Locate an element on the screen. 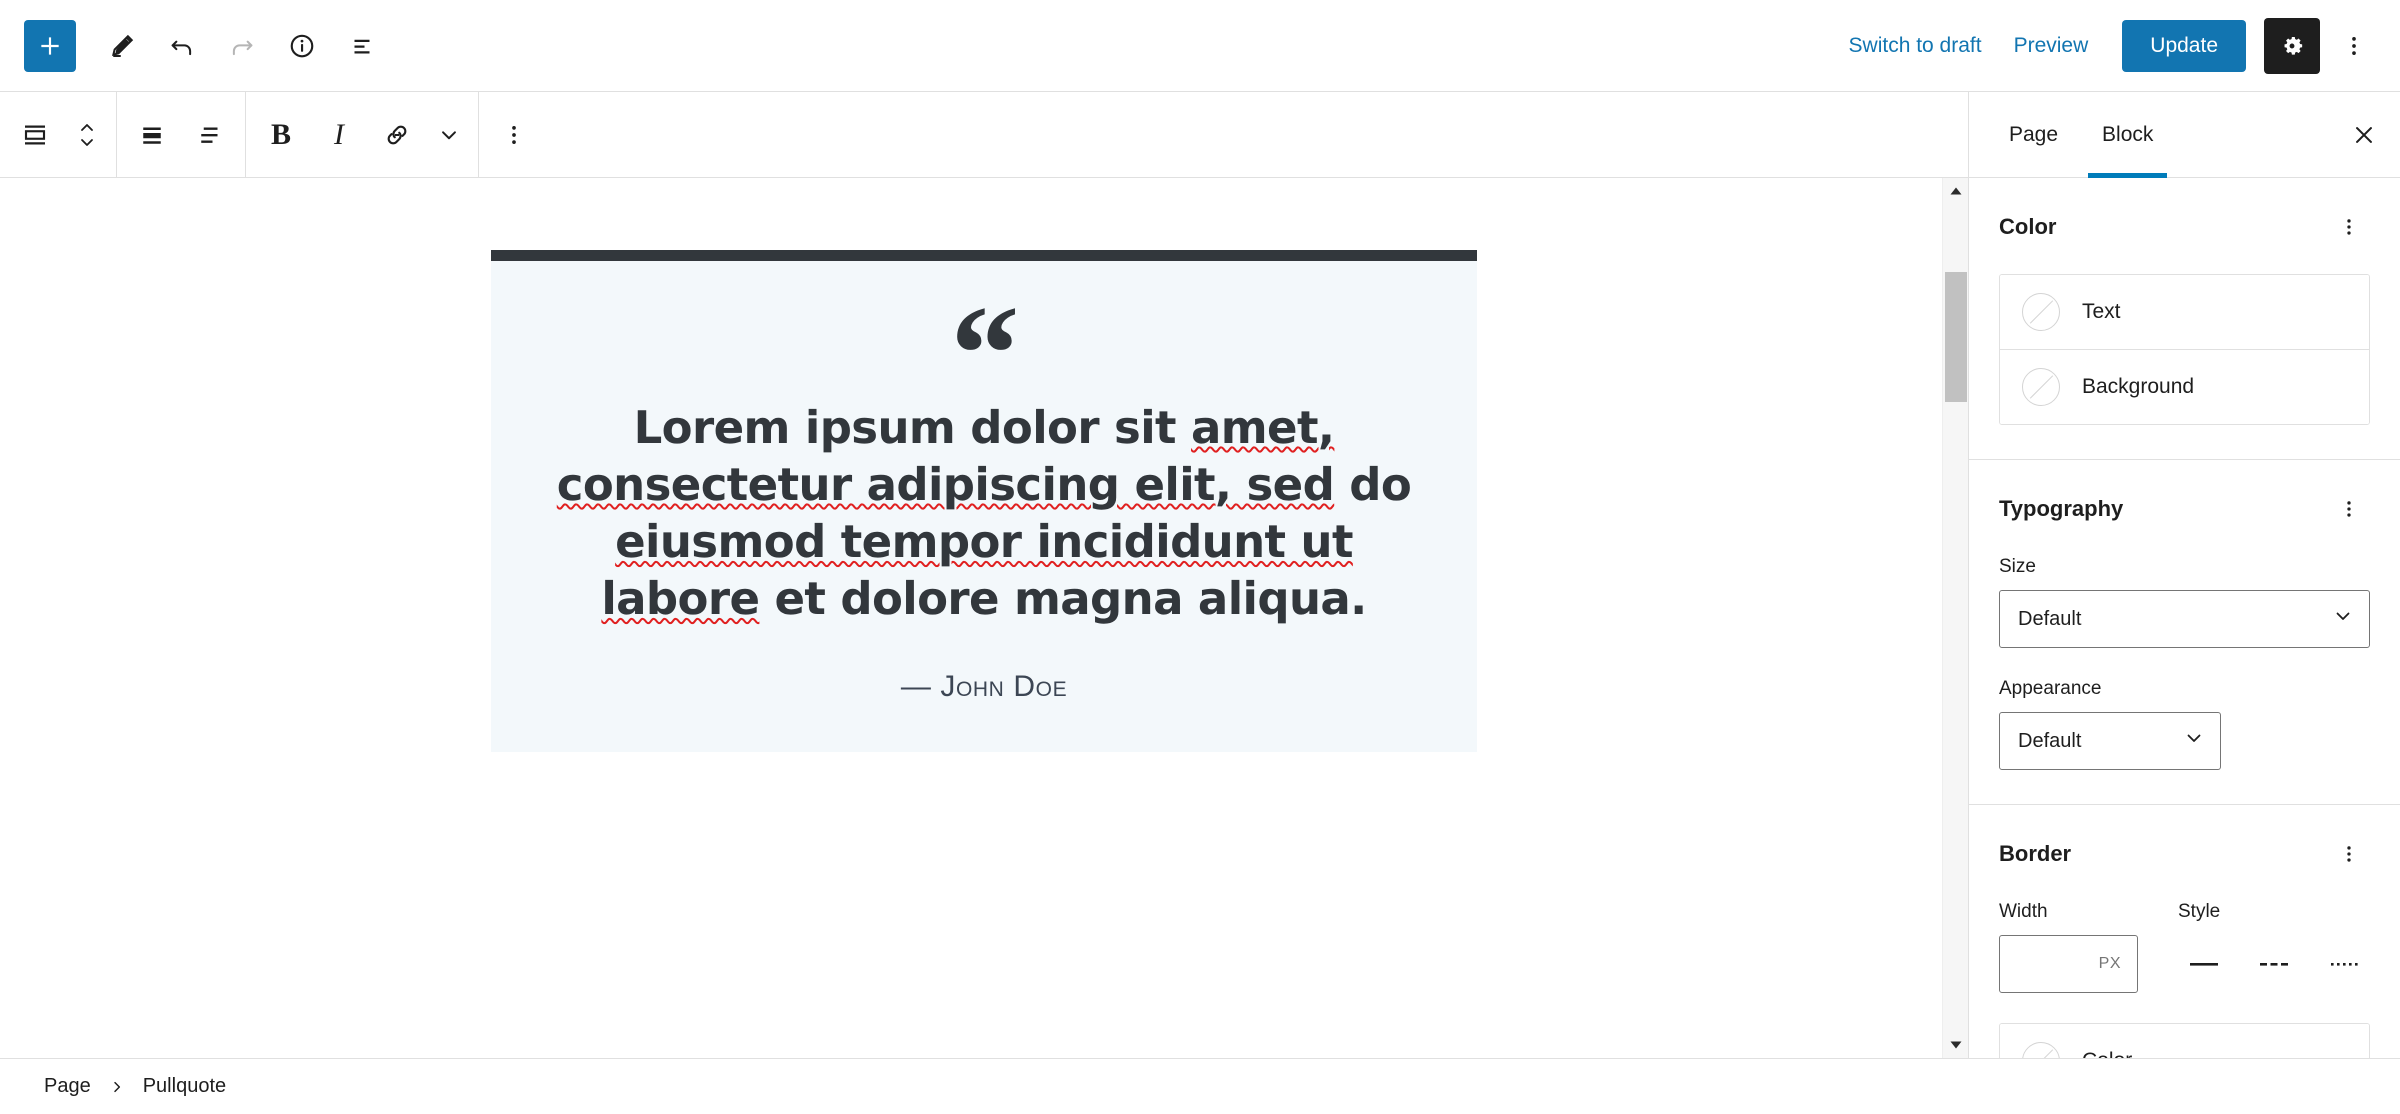  color-row-border: Color is located at coordinates (2184, 1041).